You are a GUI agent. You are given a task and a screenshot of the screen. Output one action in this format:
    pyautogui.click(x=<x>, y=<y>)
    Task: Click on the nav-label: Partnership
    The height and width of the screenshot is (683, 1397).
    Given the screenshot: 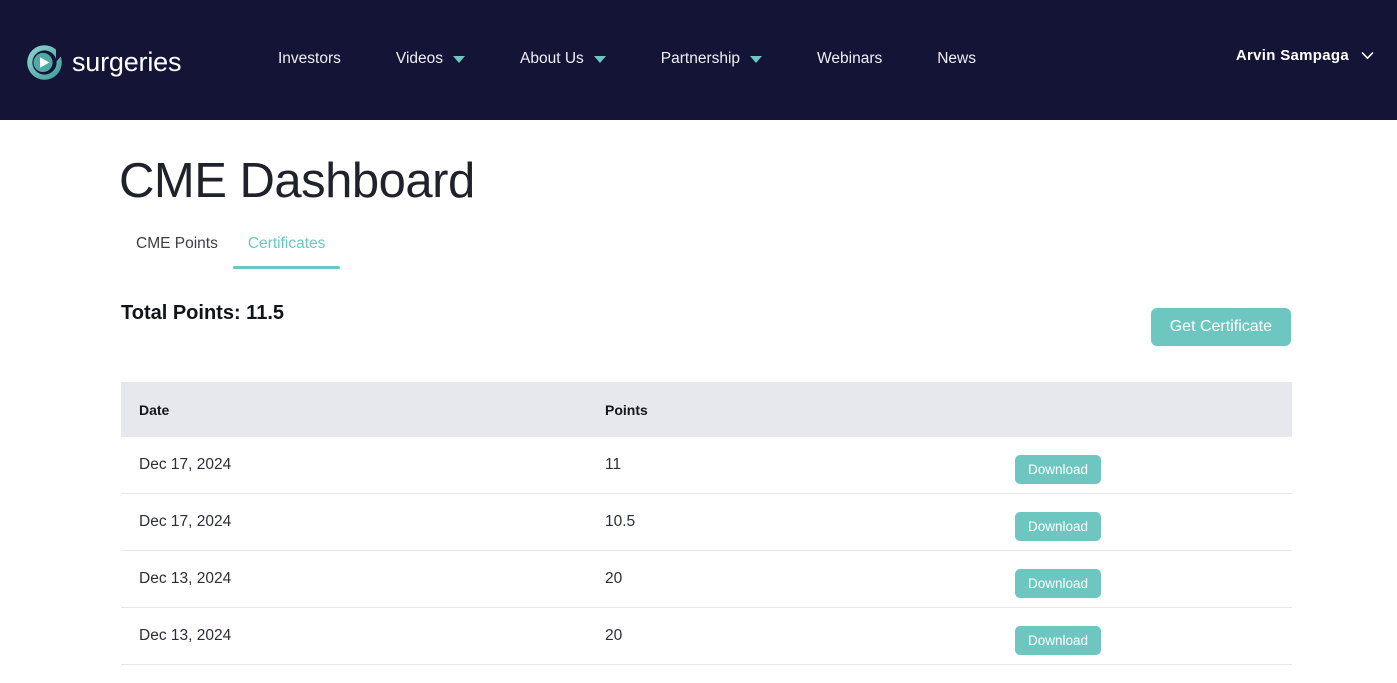 What is the action you would take?
    pyautogui.click(x=700, y=58)
    